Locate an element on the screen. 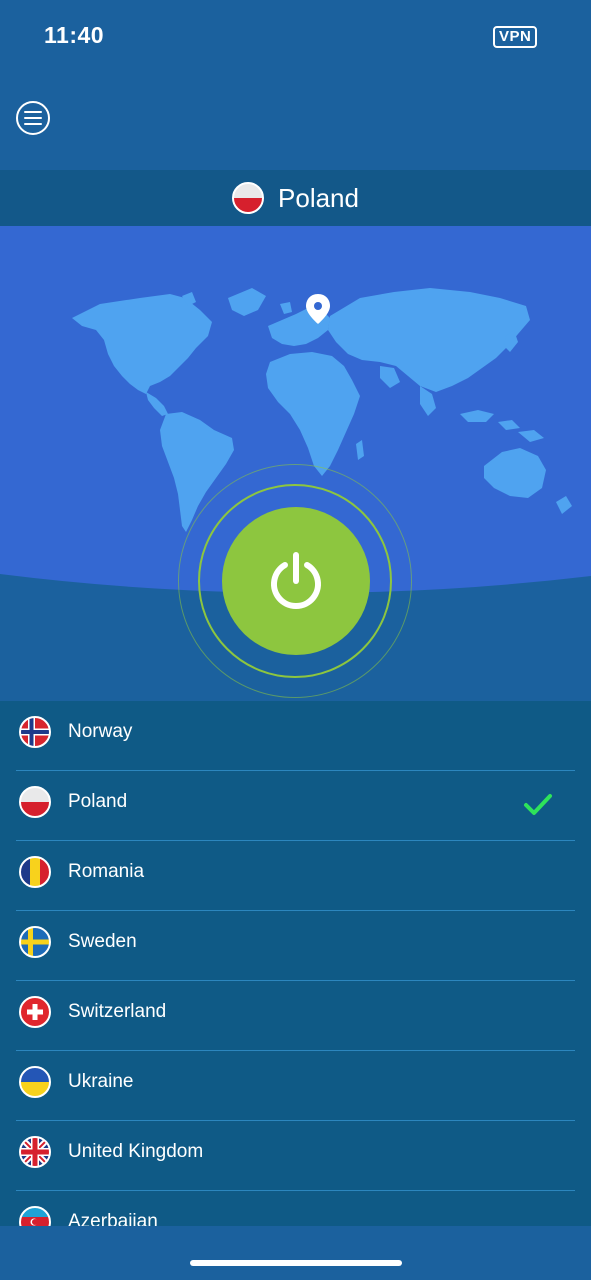 The width and height of the screenshot is (591, 1280). server-item-united-kingdom: United Kingdom is located at coordinates (295, 1156).